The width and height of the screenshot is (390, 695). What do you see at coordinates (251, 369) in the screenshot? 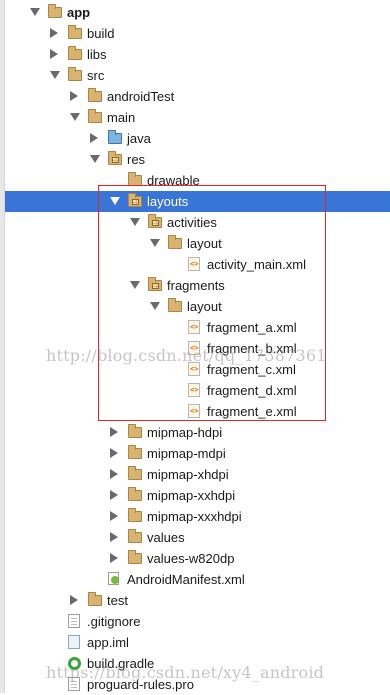
I see `tree-item-label: fragment_c.xml` at bounding box center [251, 369].